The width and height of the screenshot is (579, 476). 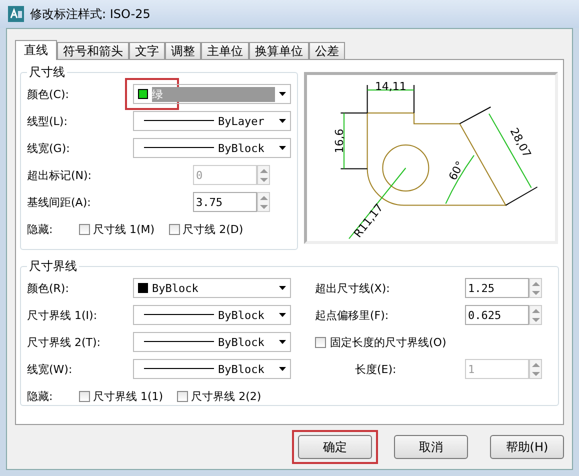 I want to click on checkbox-label: 尺寸线 2(D), so click(x=213, y=229).